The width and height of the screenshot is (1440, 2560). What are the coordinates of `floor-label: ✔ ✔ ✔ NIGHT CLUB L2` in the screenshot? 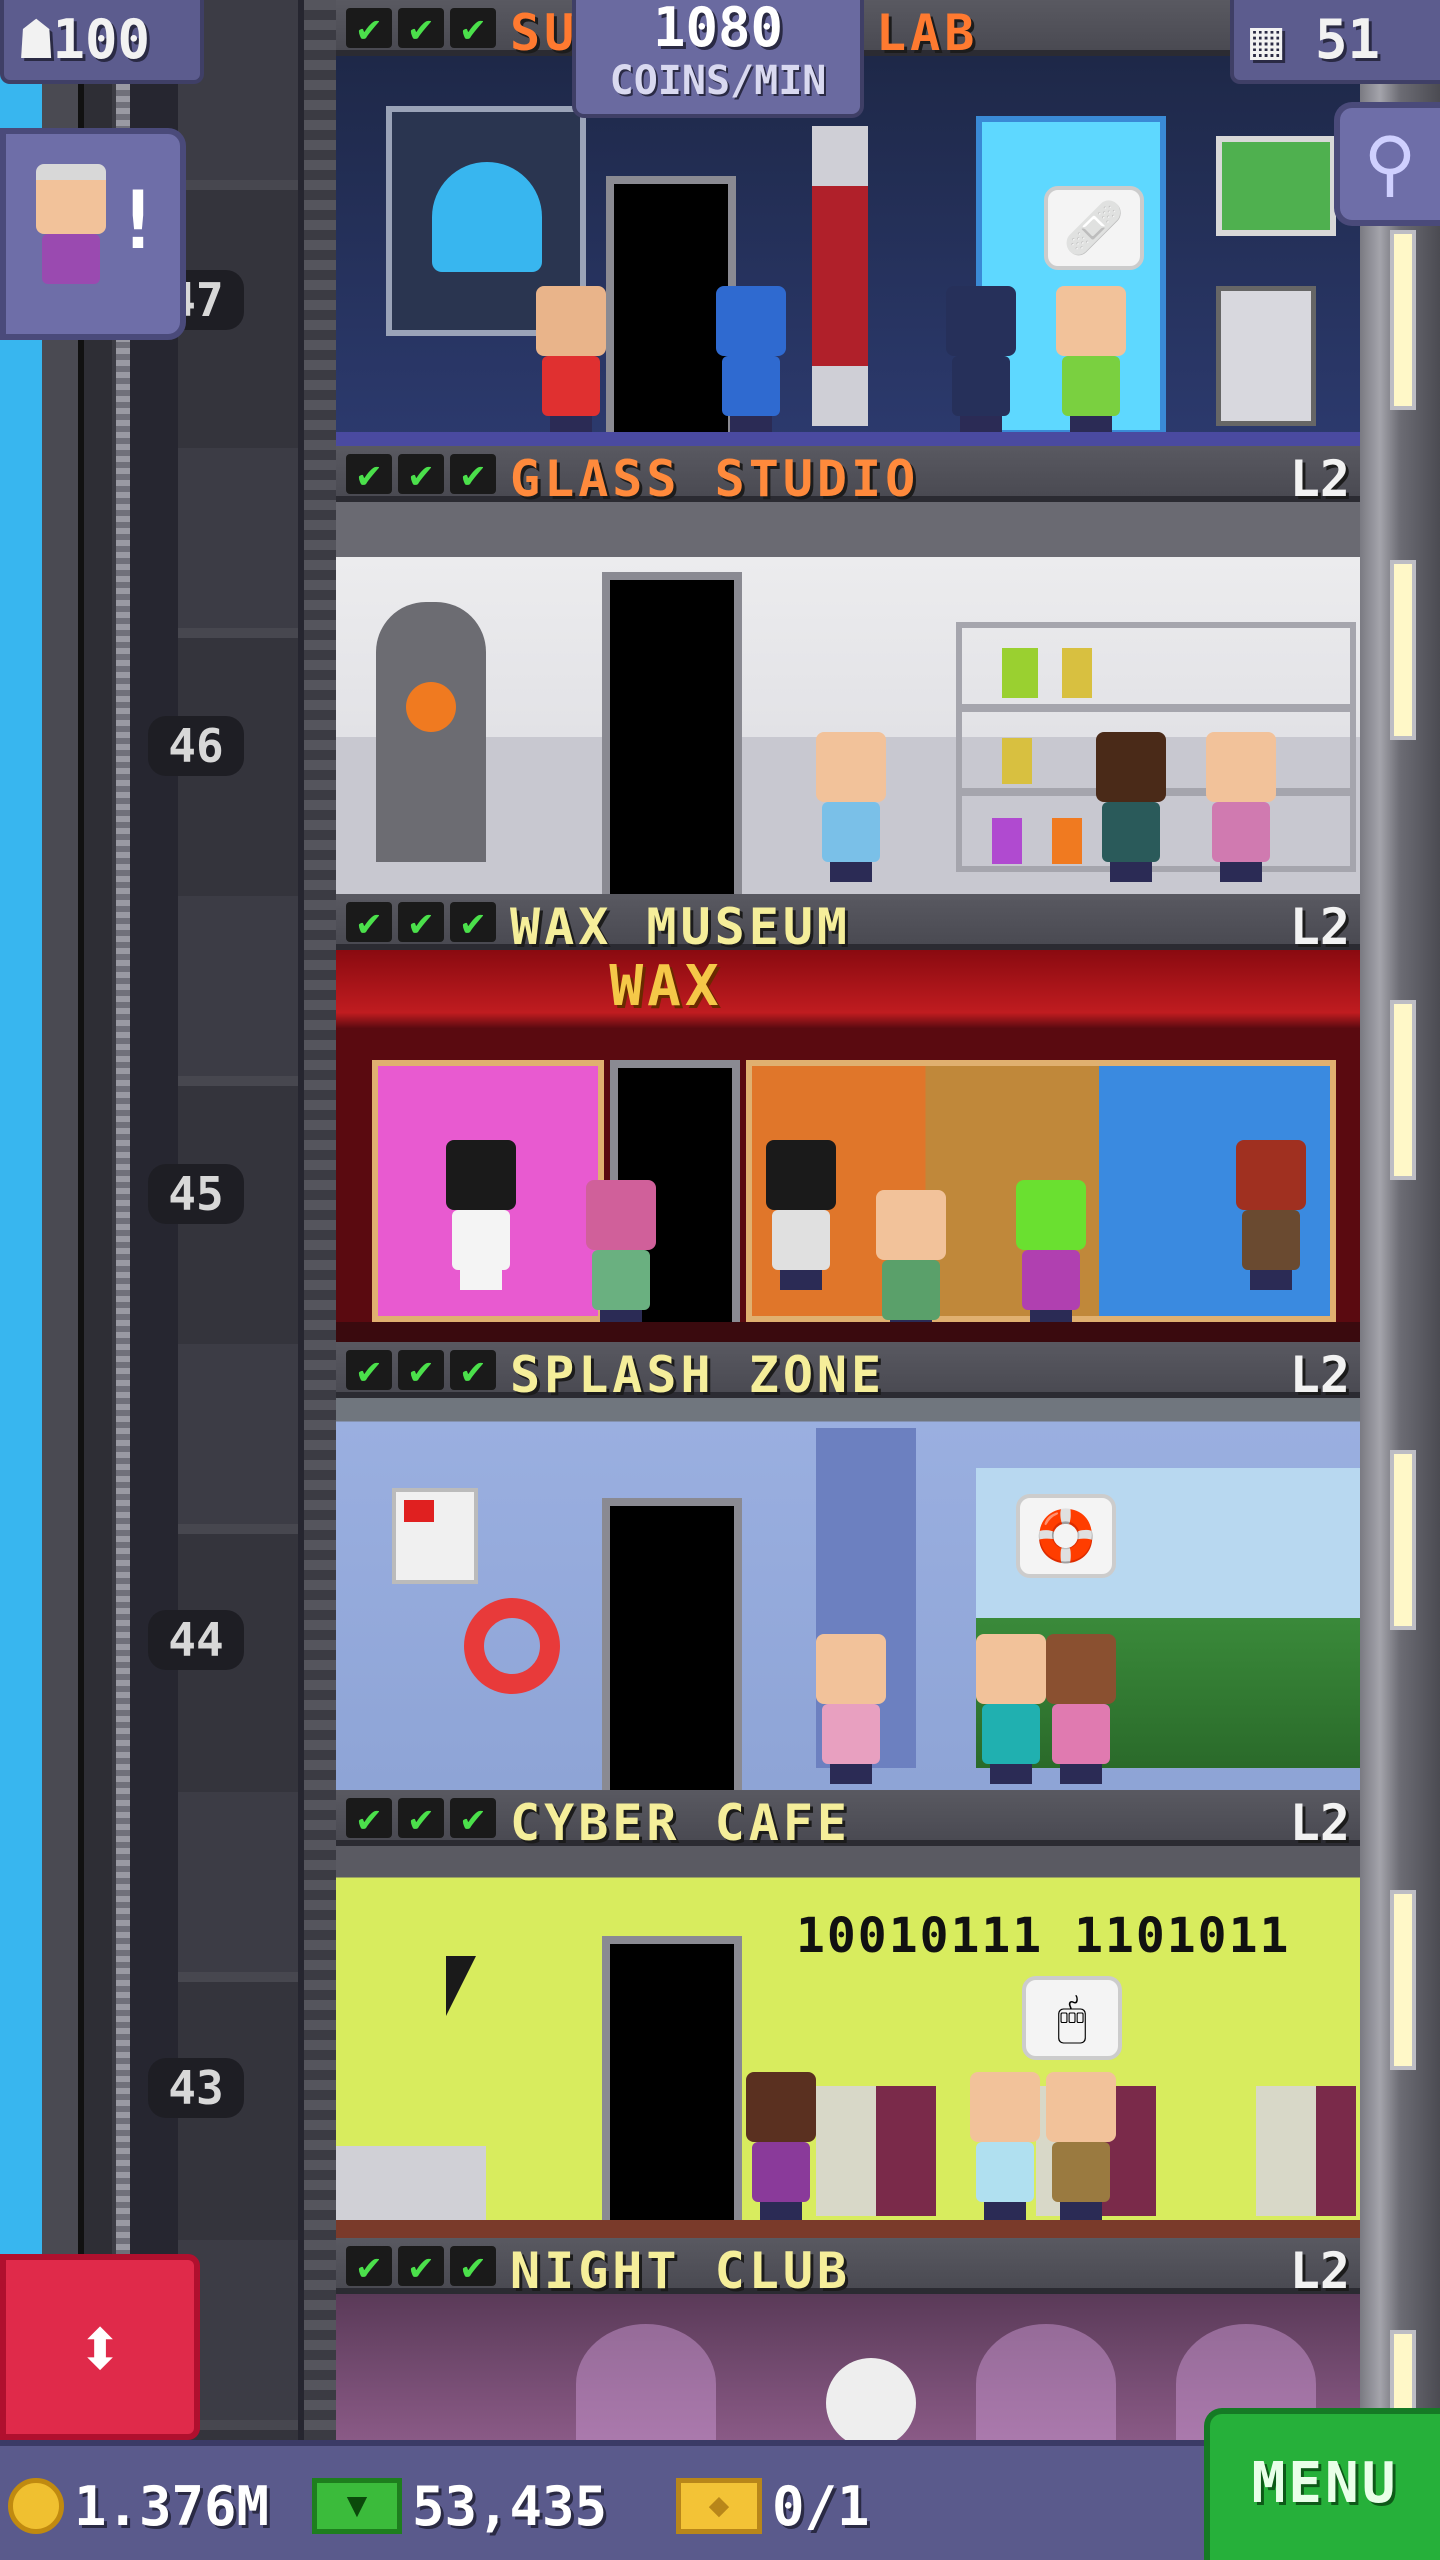 It's located at (848, 2269).